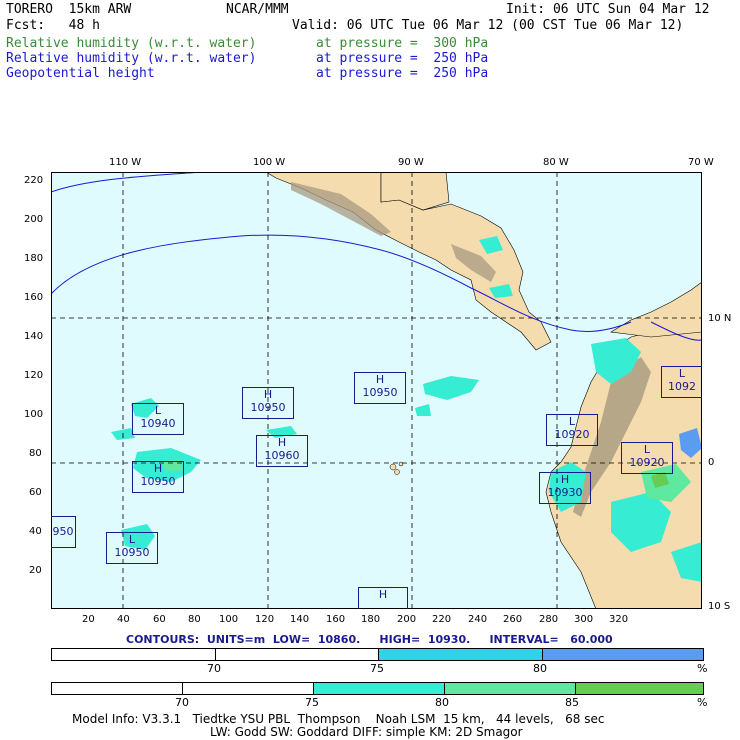 This screenshot has height=740, width=740. Describe the element at coordinates (34, 180) in the screenshot. I see `y-tick-label: 220` at that location.